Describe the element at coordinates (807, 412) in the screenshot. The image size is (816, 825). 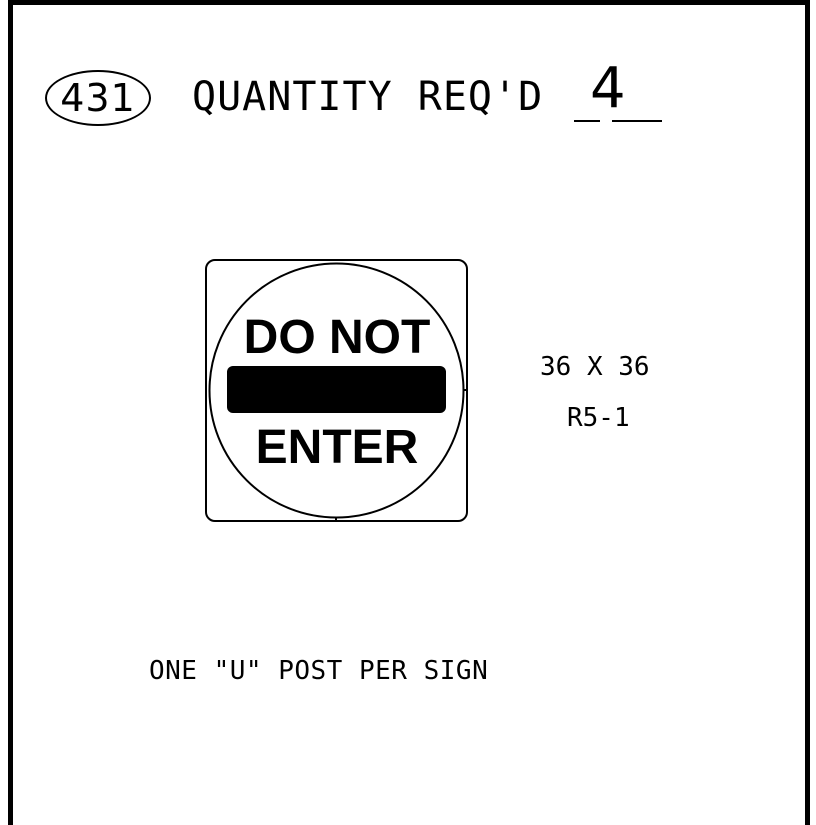
I see `frame-right-border` at that location.